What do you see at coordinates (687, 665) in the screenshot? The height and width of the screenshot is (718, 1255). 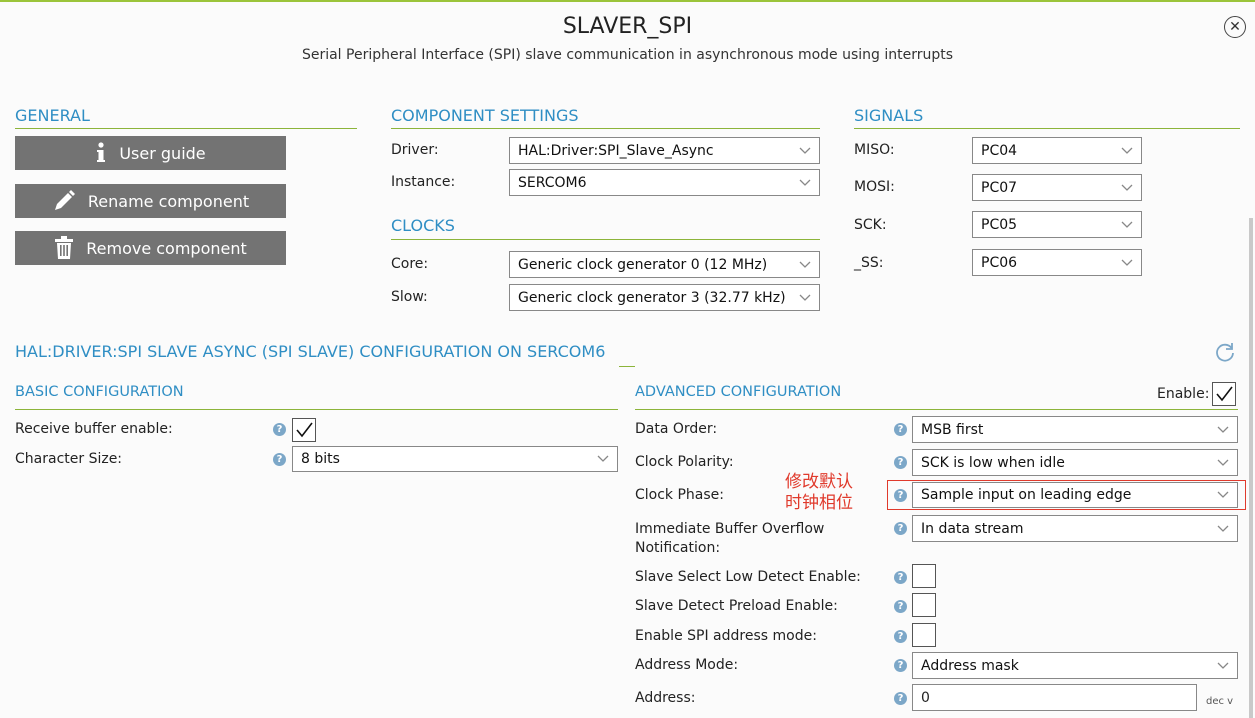 I see `address-mode-label: Address Mode:` at bounding box center [687, 665].